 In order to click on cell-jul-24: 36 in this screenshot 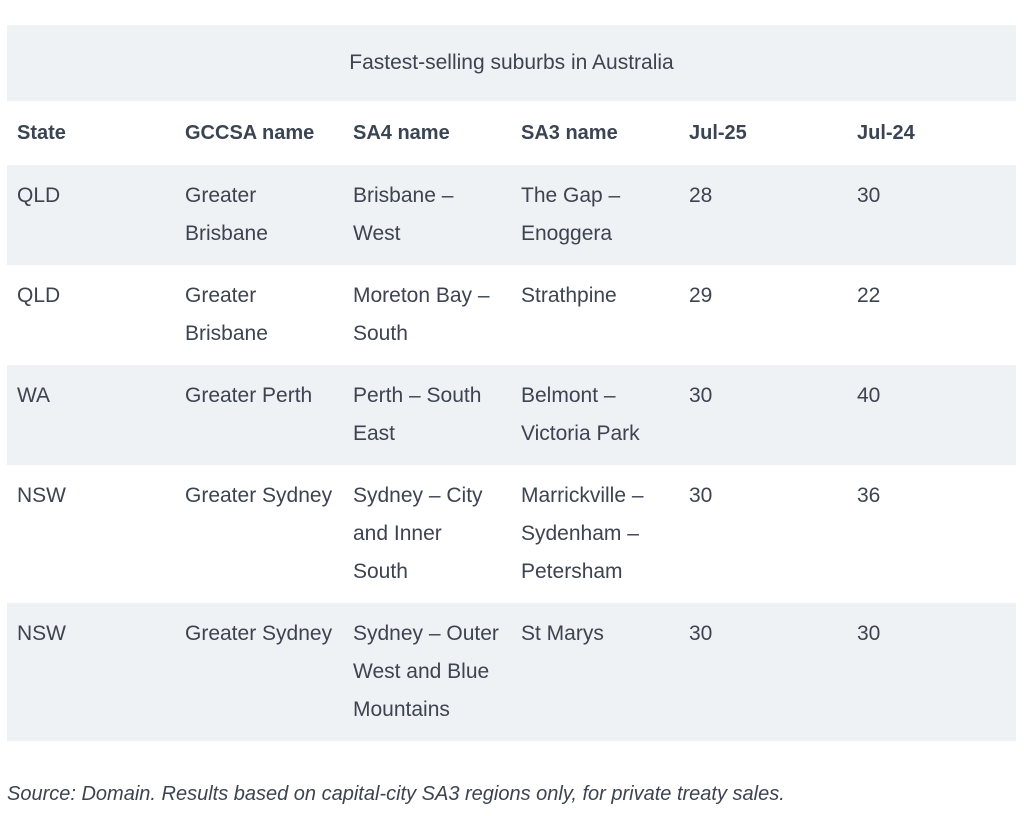, I will do `click(931, 534)`.